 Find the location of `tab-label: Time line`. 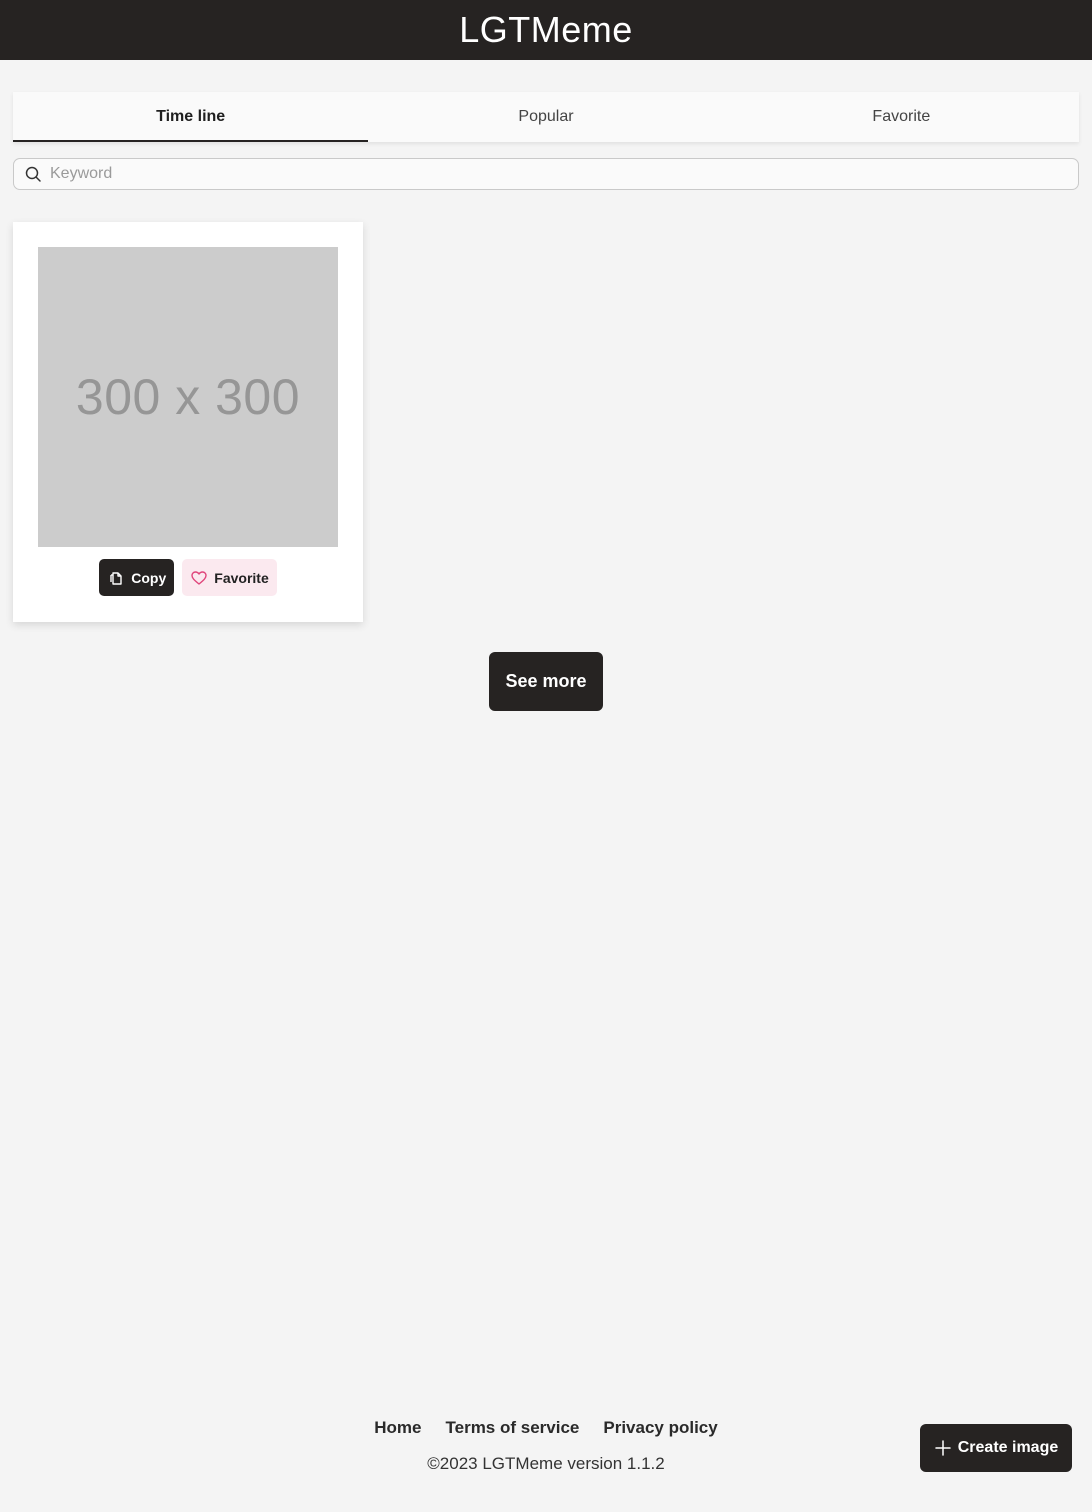

tab-label: Time line is located at coordinates (191, 116).